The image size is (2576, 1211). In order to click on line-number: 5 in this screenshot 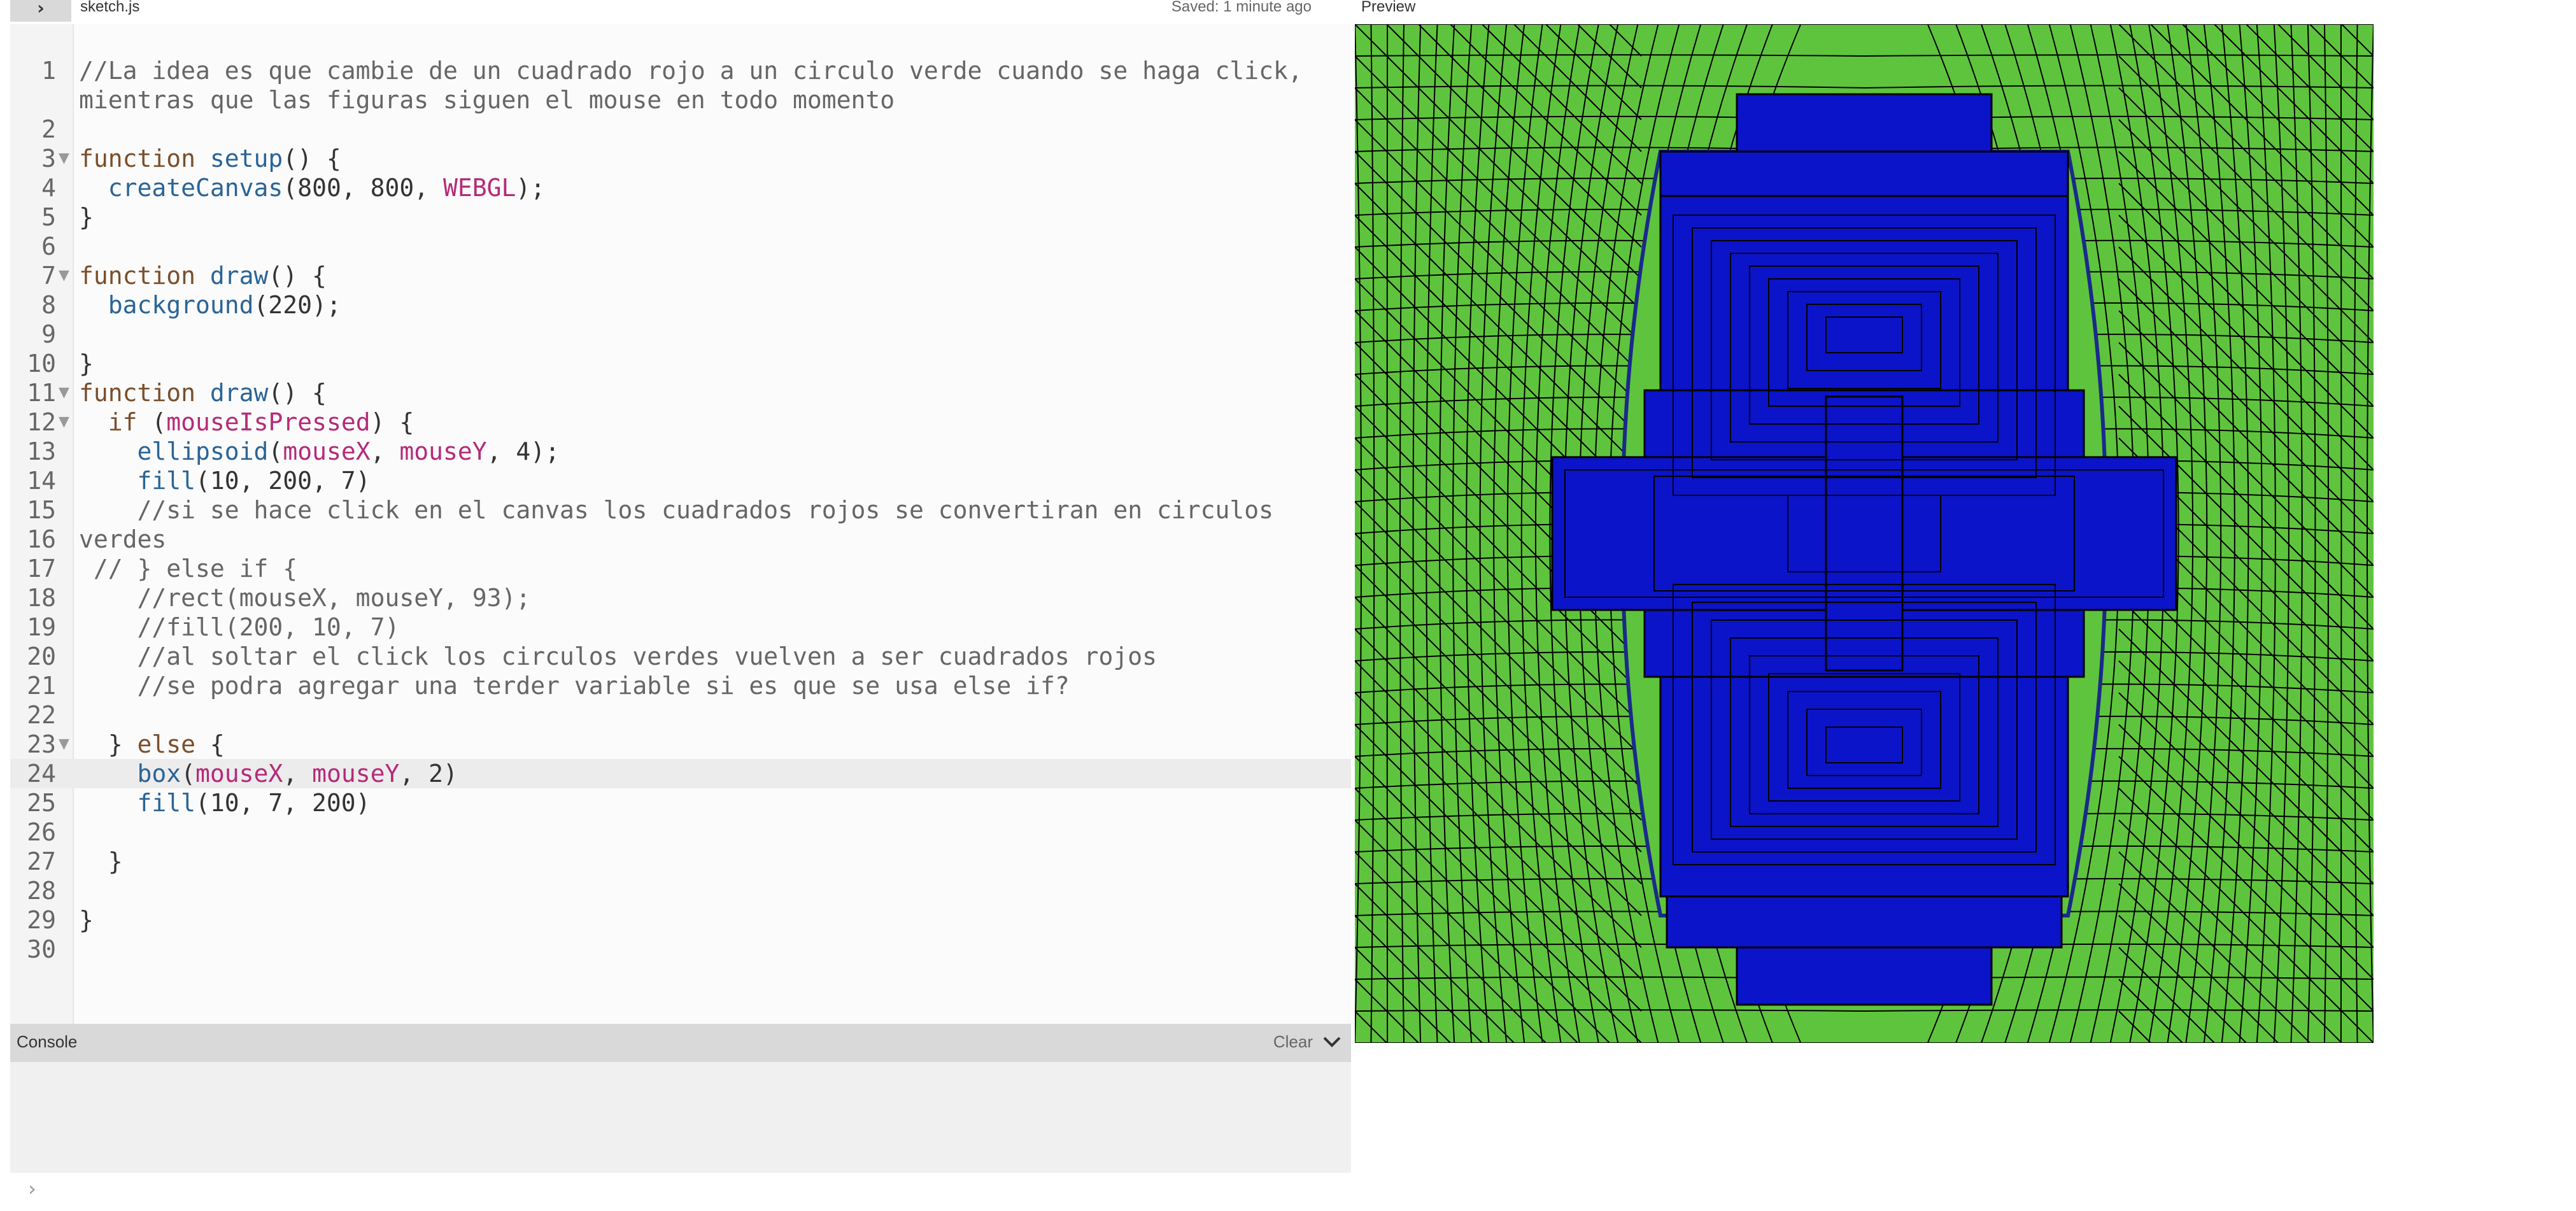, I will do `click(48, 217)`.